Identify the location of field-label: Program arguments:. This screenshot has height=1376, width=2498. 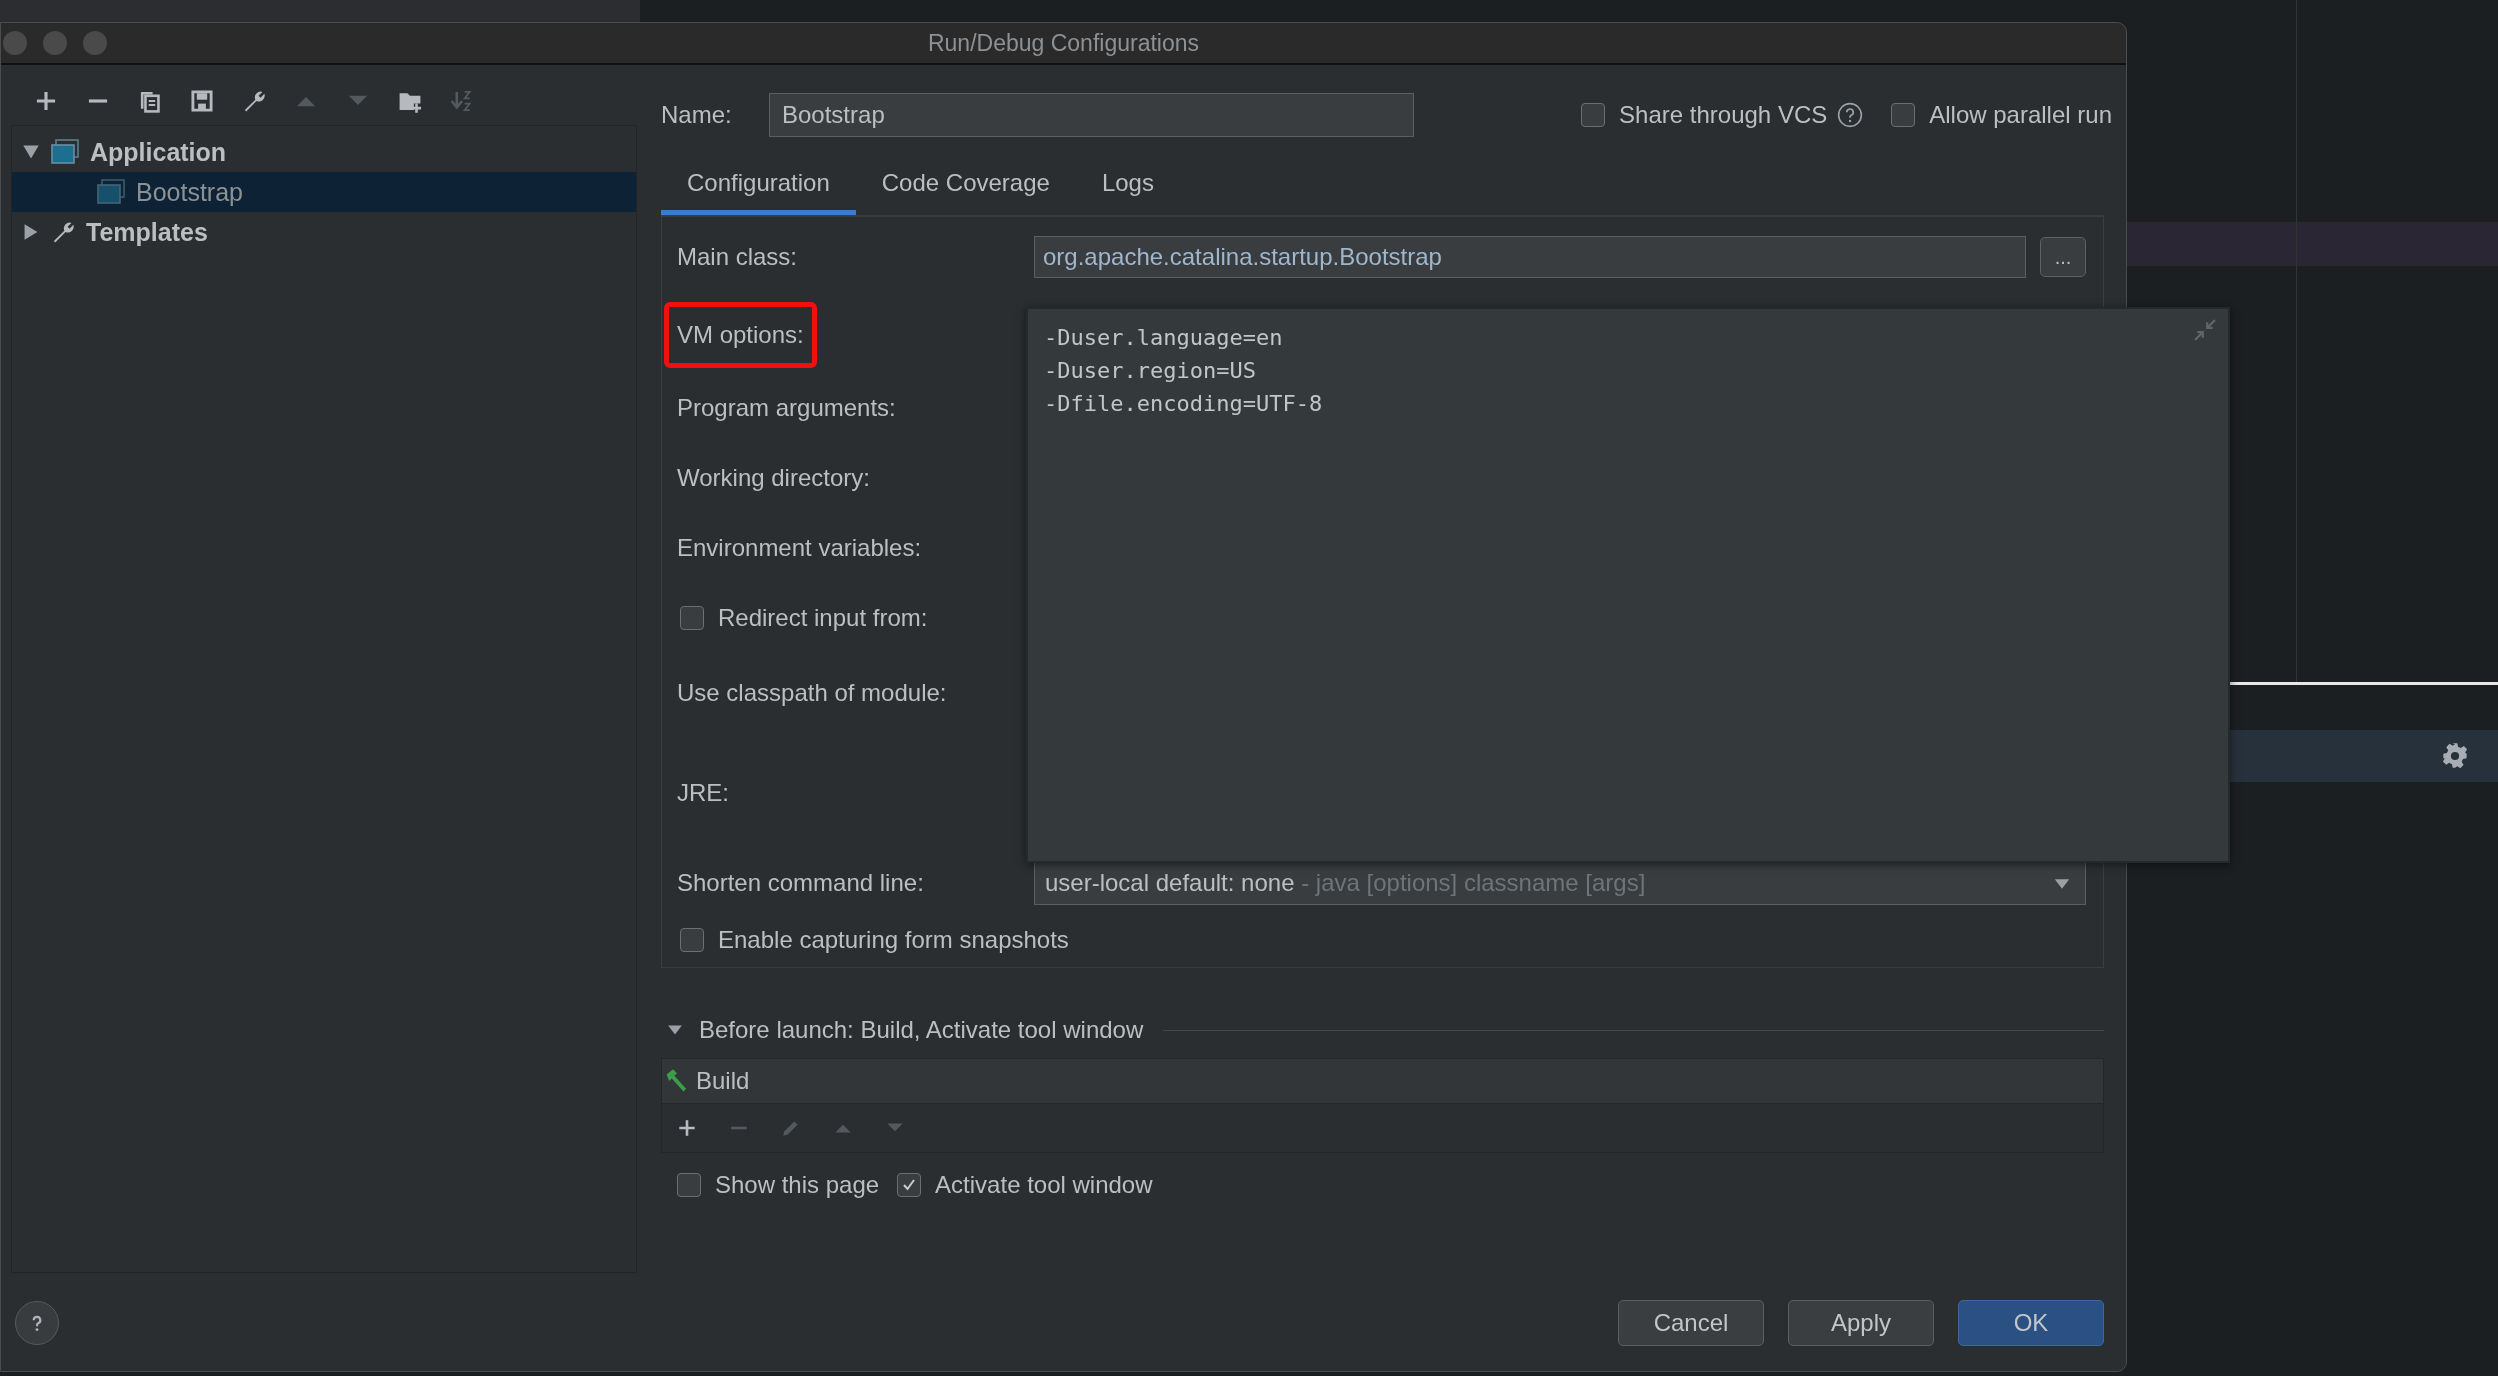
(786, 408).